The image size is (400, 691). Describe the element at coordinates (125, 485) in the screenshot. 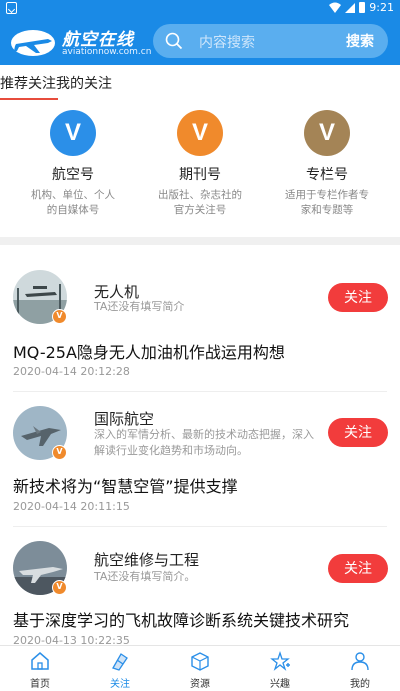

I see `article-title: 新技术将为“智慧空管”提供支撑` at that location.